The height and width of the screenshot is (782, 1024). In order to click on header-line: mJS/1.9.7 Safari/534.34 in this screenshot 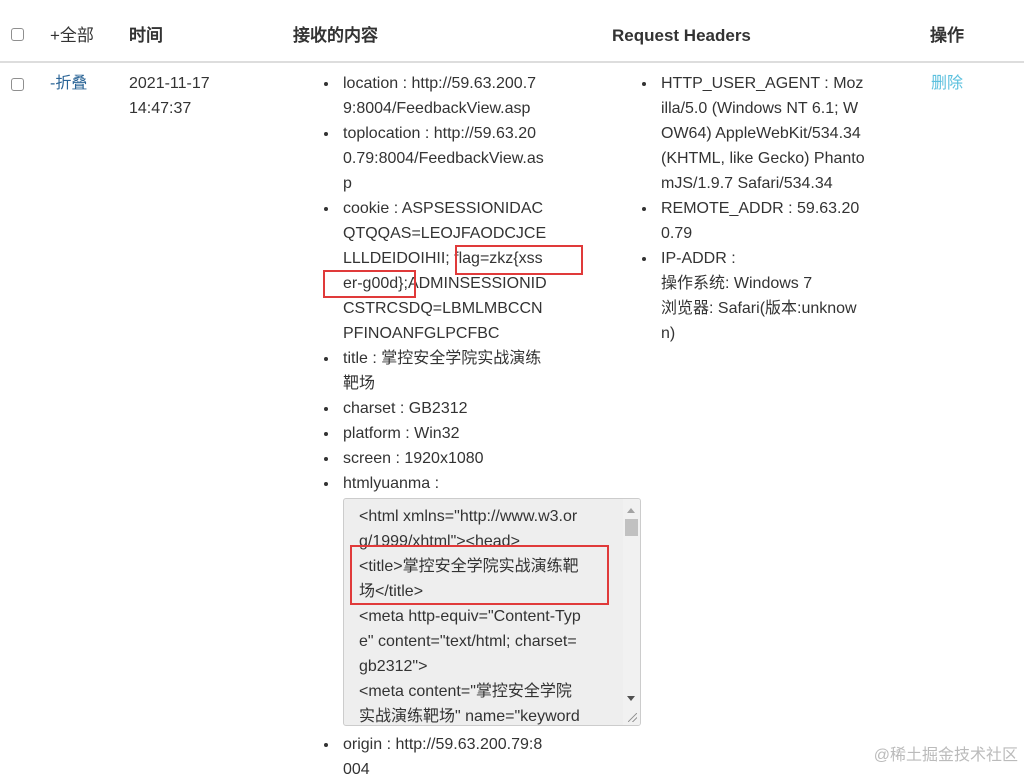, I will do `click(747, 183)`.